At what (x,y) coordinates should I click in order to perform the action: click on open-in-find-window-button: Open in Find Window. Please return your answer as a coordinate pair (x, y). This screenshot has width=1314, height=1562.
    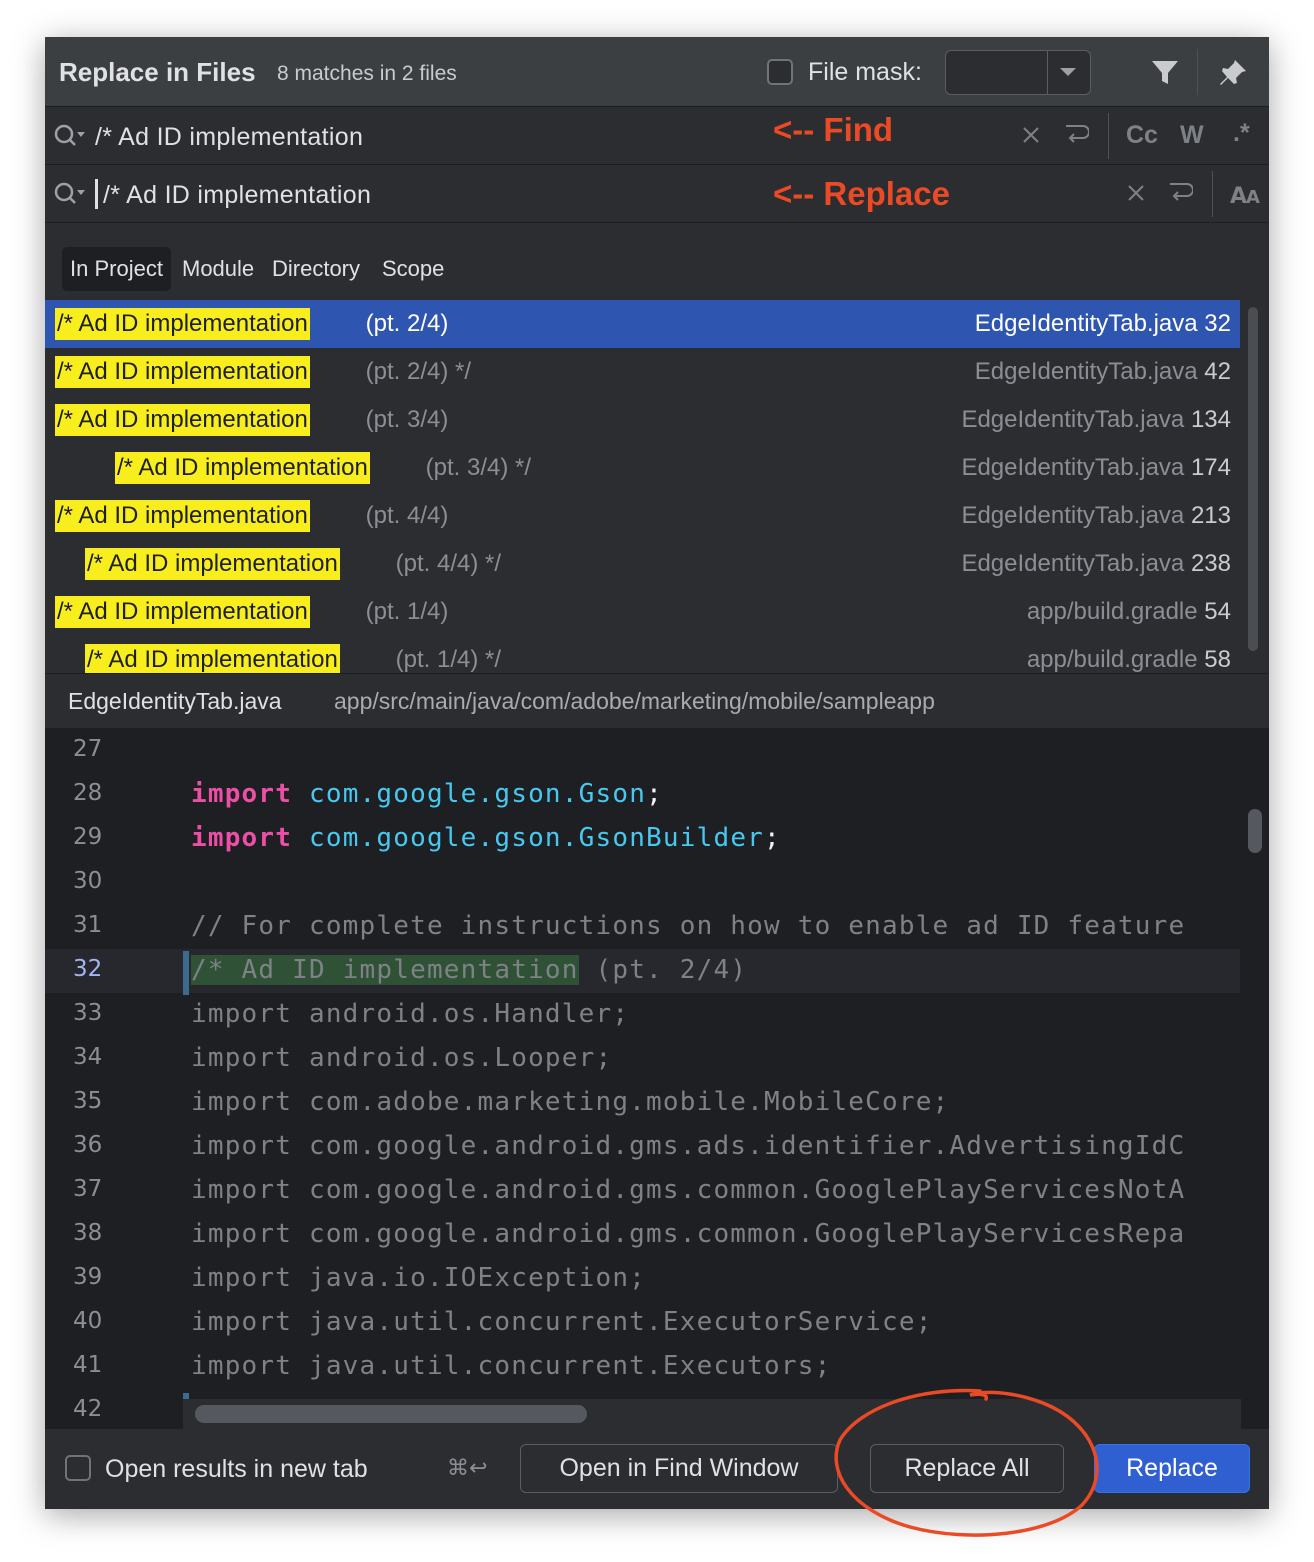
    Looking at the image, I should click on (679, 1468).